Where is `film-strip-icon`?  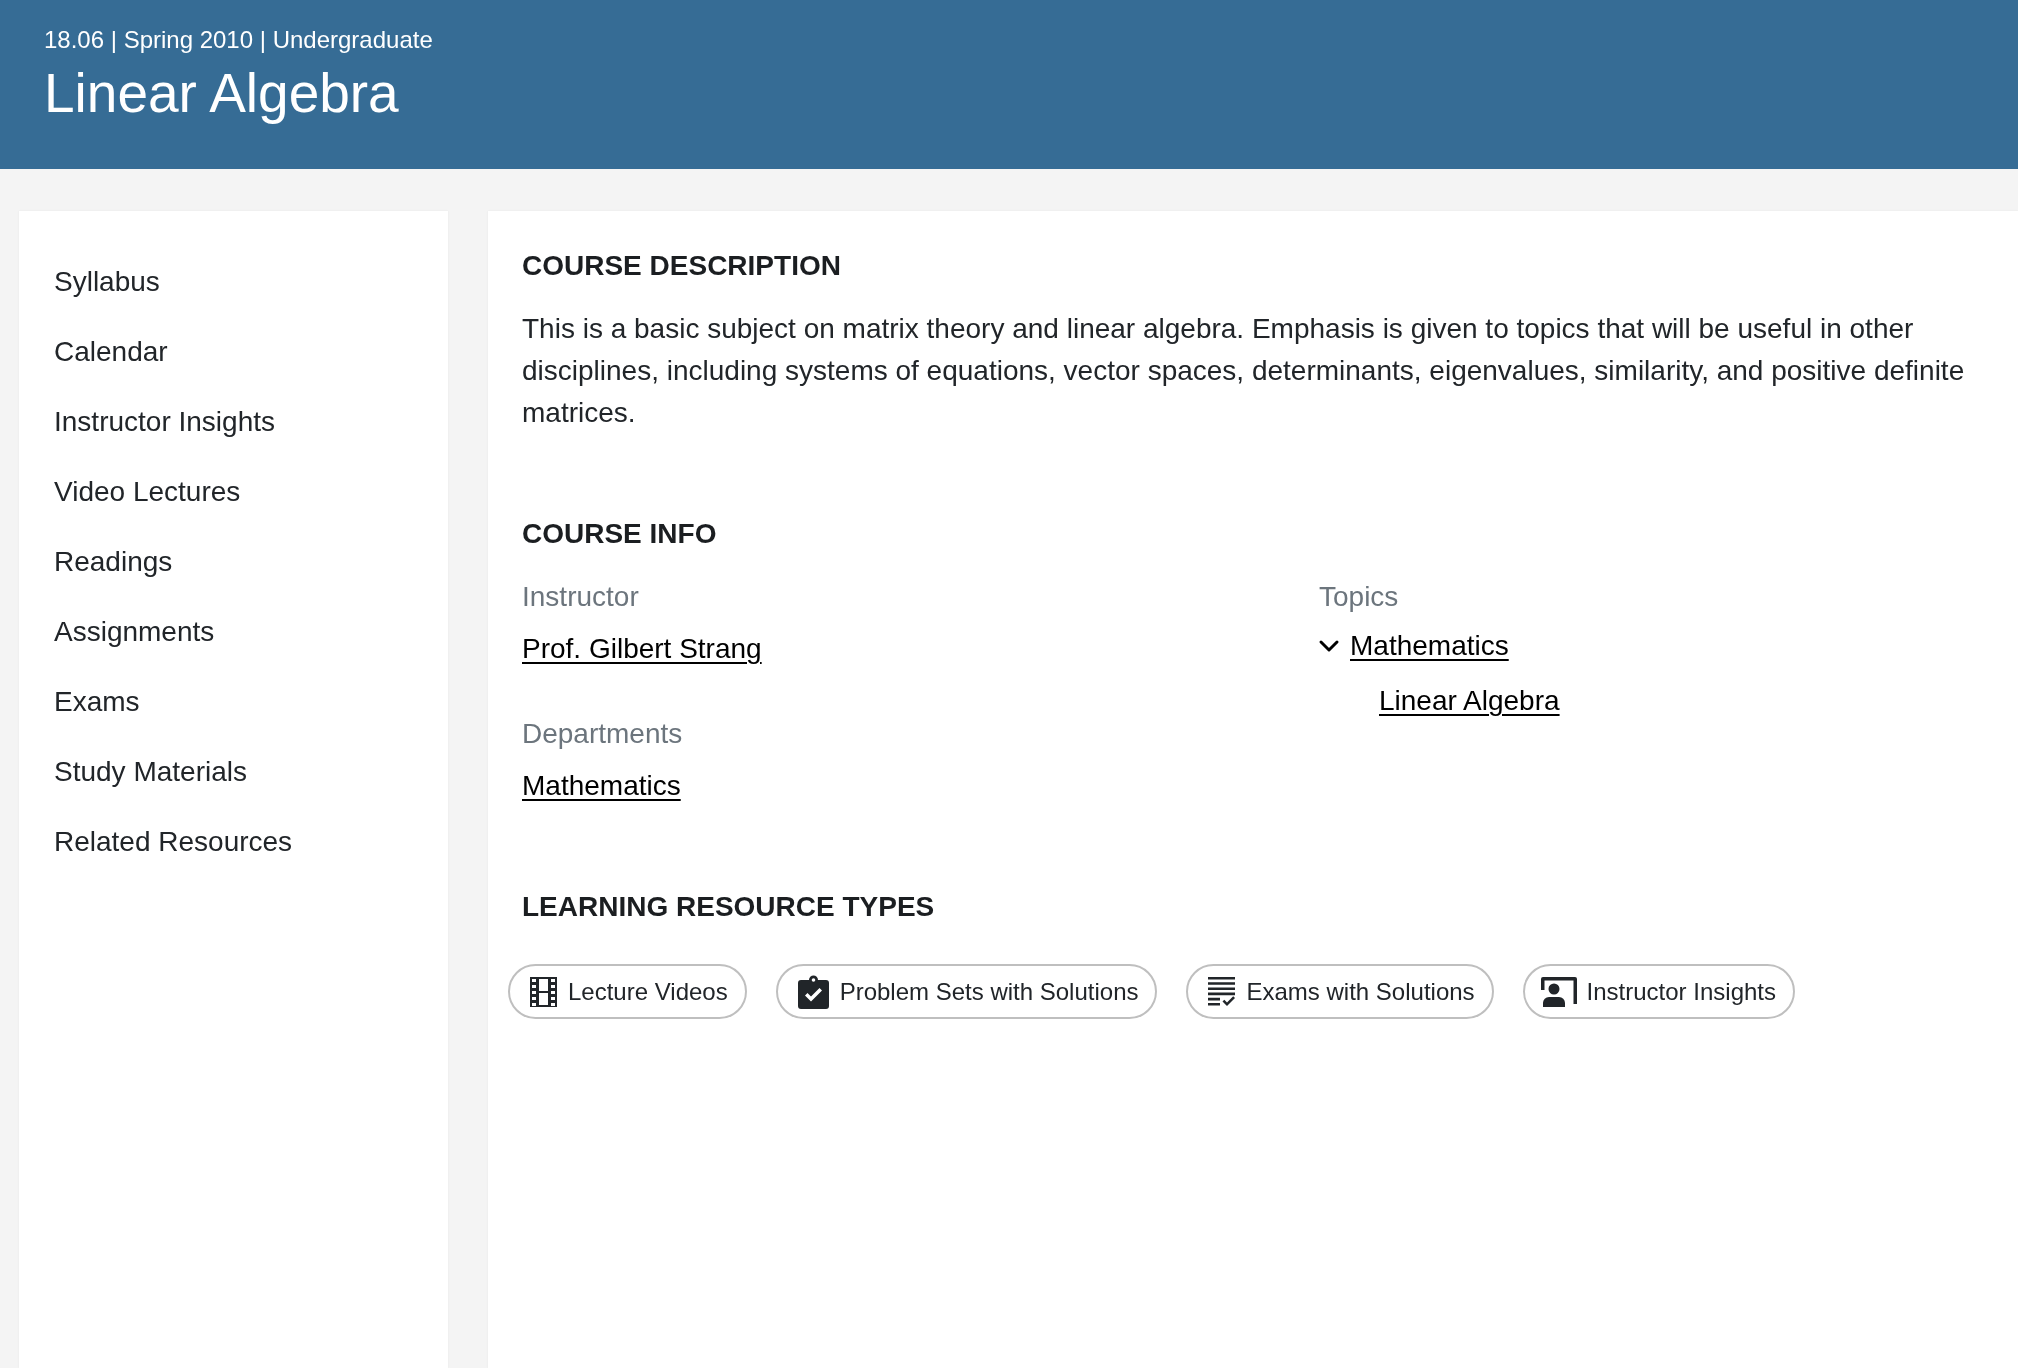 film-strip-icon is located at coordinates (543, 991).